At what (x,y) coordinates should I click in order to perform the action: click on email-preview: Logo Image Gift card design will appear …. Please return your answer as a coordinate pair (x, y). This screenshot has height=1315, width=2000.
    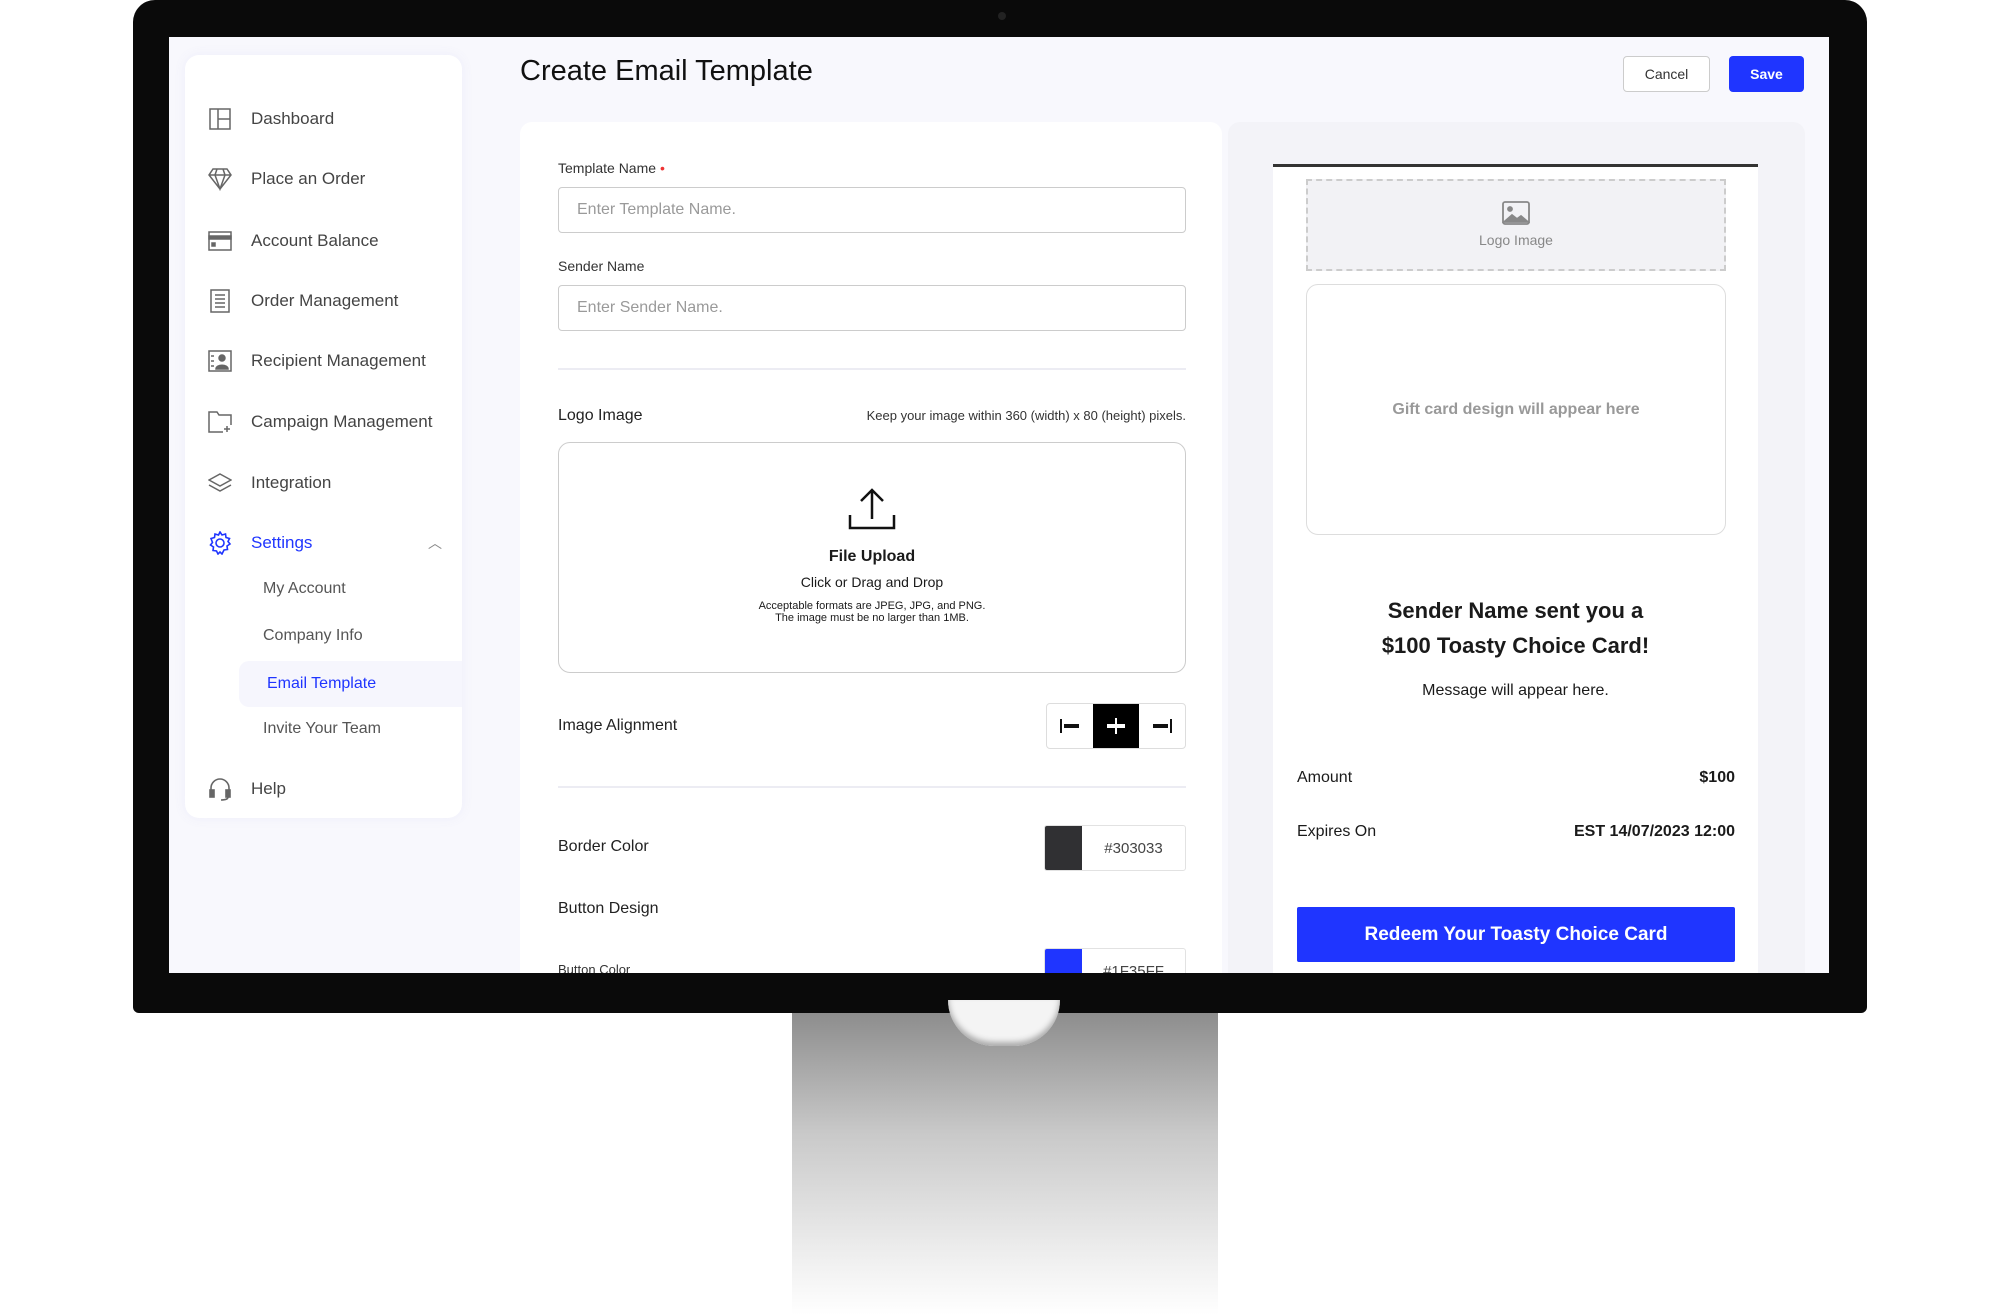
    Looking at the image, I should click on (1515, 568).